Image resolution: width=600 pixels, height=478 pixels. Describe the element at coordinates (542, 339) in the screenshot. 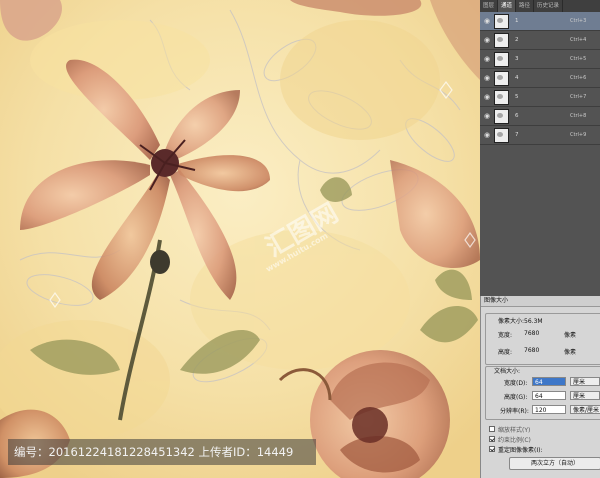

I see `pixel-dimensions-group: 像素大小:56.3M 宽度: 7680 像素 高度: 7680 像素` at that location.